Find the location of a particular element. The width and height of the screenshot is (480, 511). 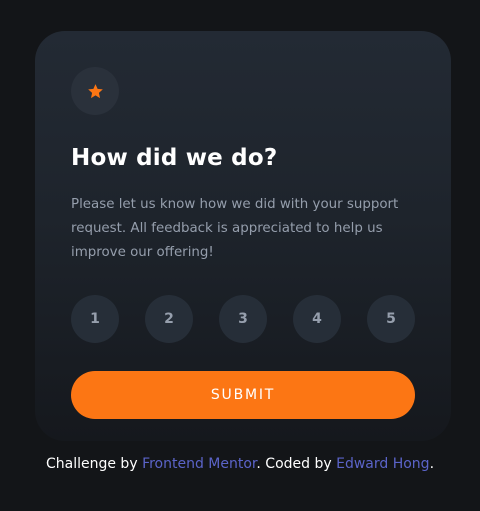

rating-option-5: 5 is located at coordinates (391, 319).